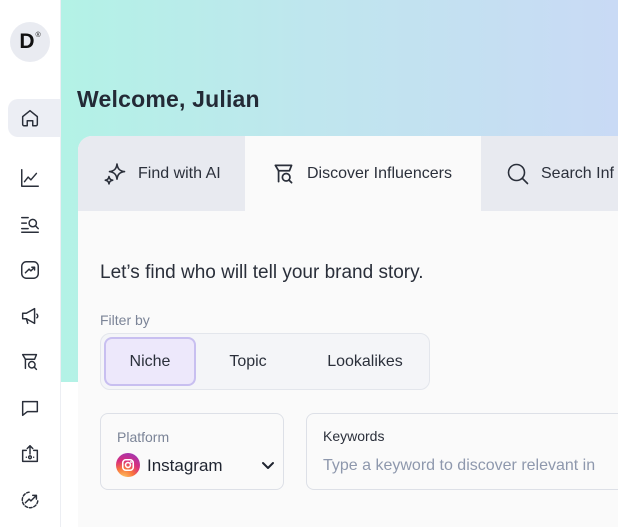 This screenshot has width=618, height=527. I want to click on tab-label: Discover Influencers, so click(379, 173).